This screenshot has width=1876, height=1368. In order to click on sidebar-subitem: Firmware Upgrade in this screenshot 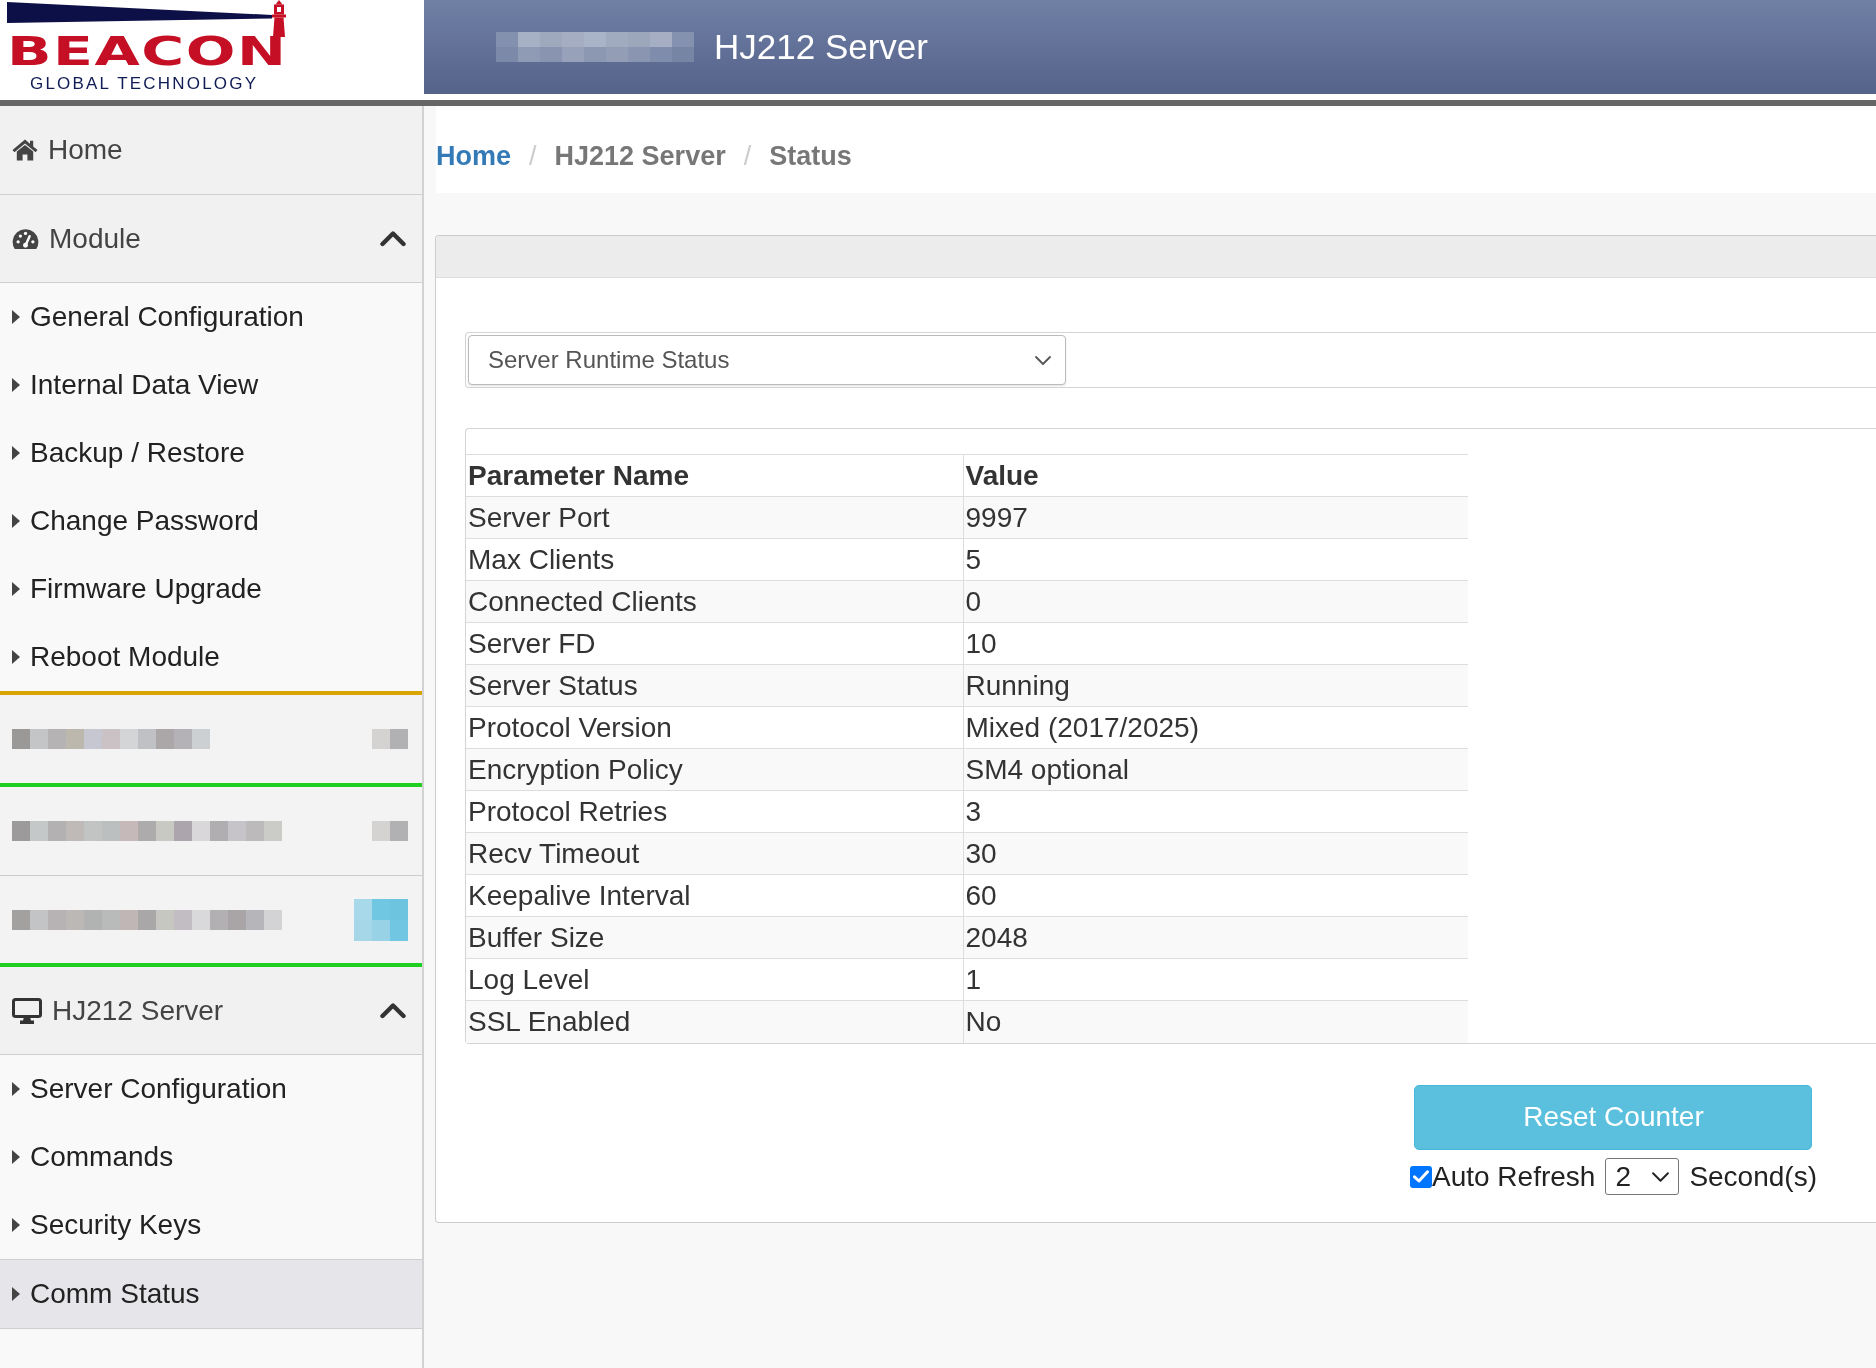, I will do `click(211, 589)`.